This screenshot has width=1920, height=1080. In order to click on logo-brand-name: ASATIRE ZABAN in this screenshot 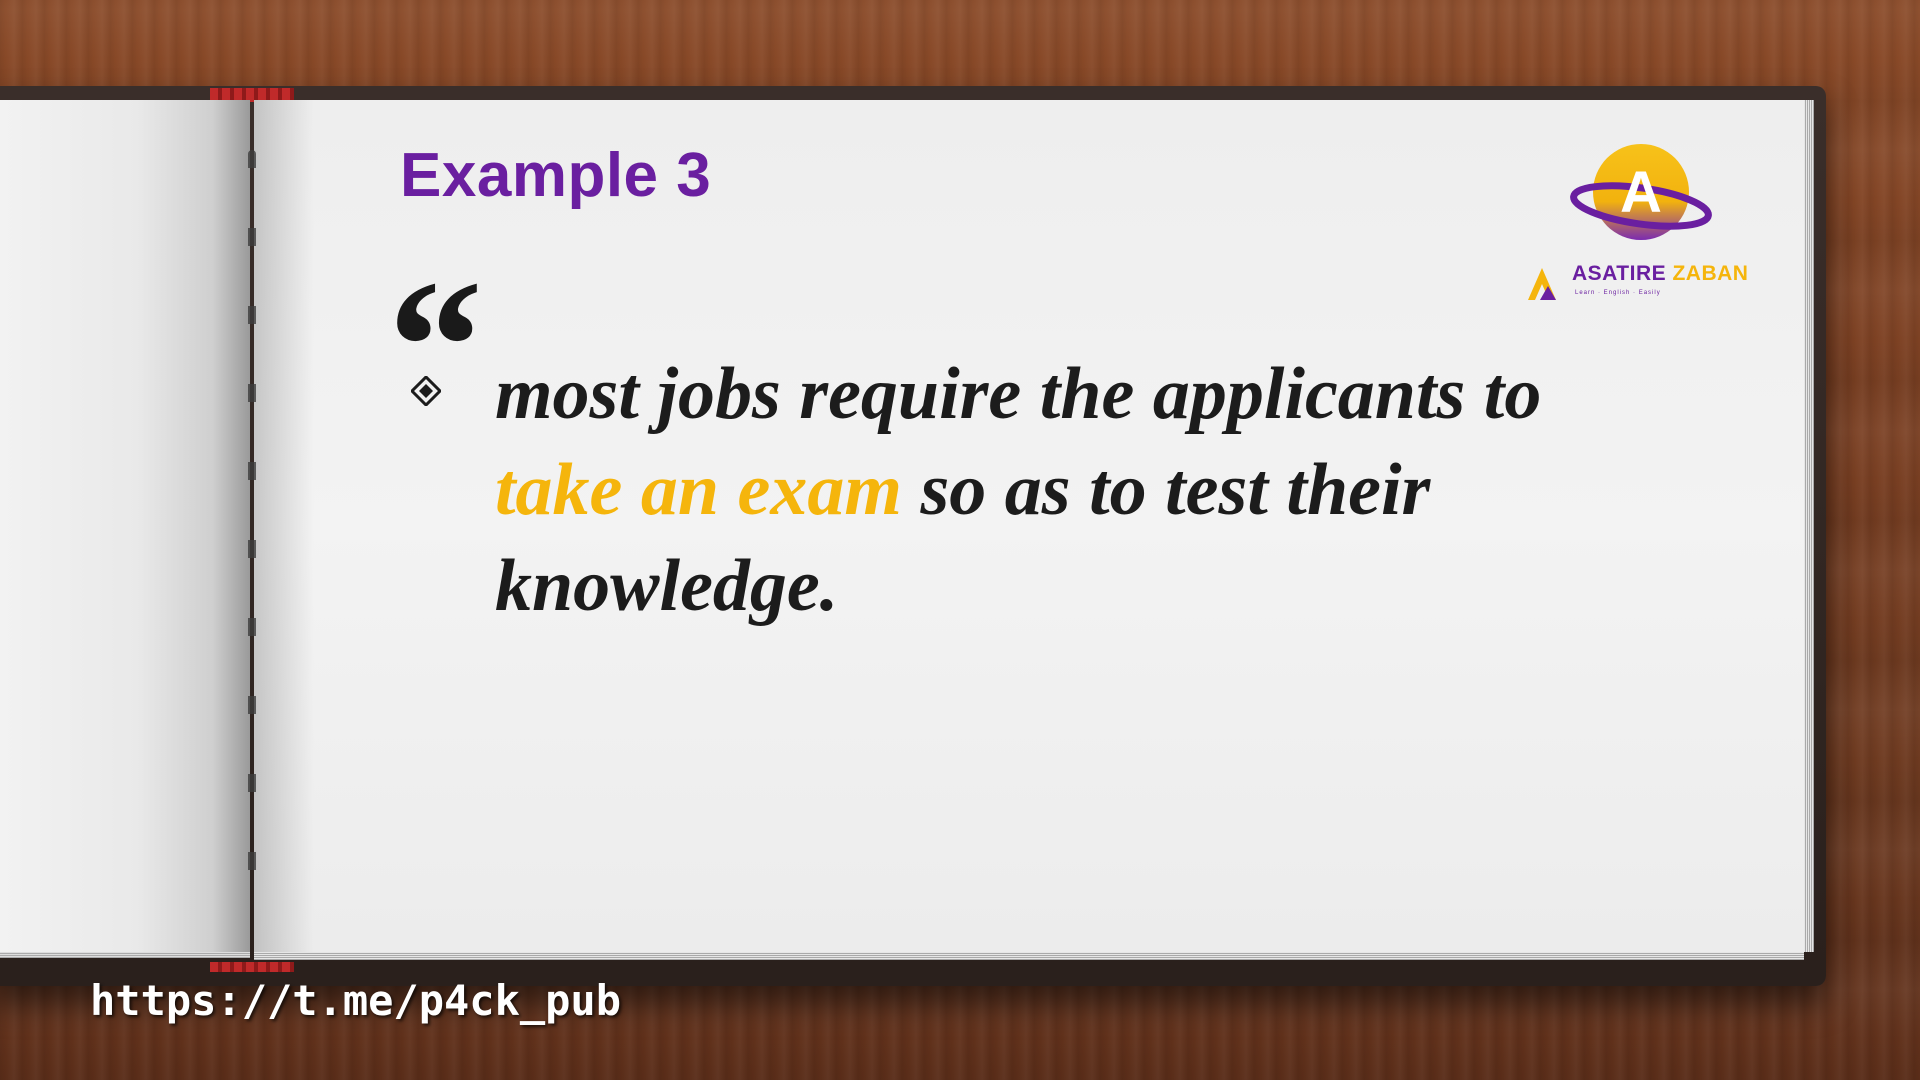, I will do `click(1660, 274)`.